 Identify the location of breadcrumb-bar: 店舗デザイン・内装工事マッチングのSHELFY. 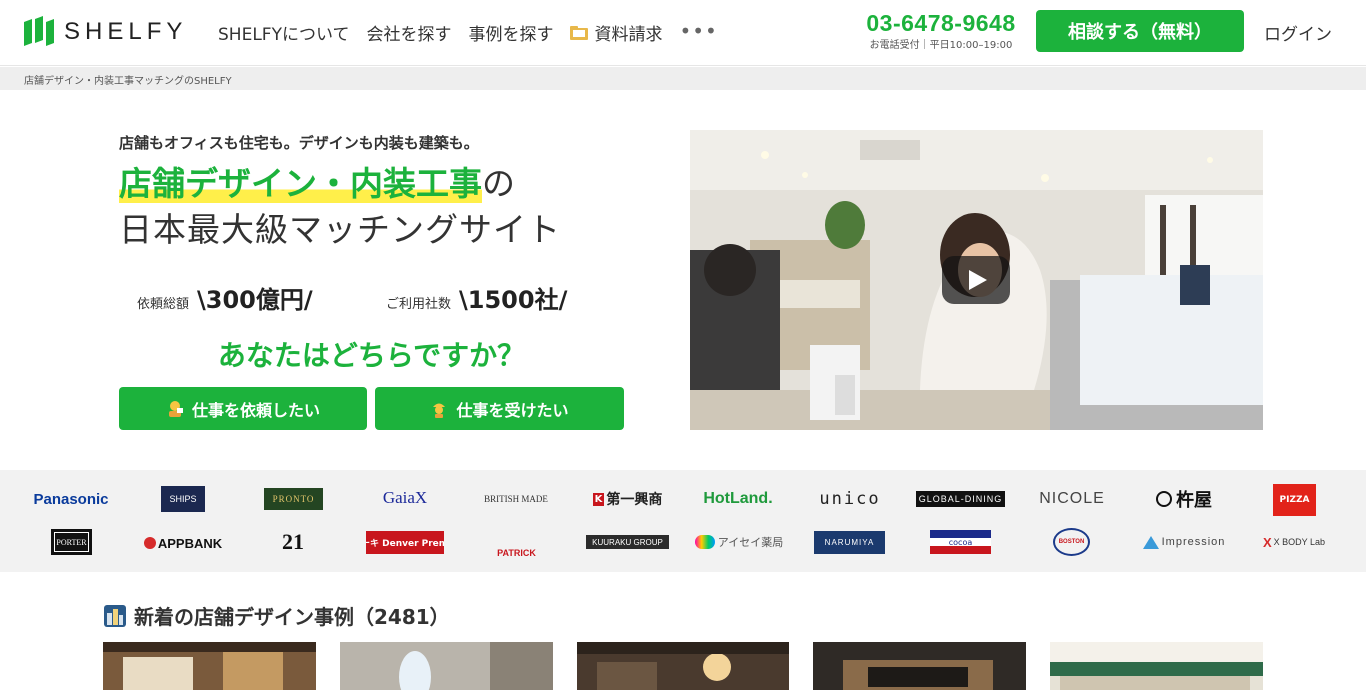
(683, 78).